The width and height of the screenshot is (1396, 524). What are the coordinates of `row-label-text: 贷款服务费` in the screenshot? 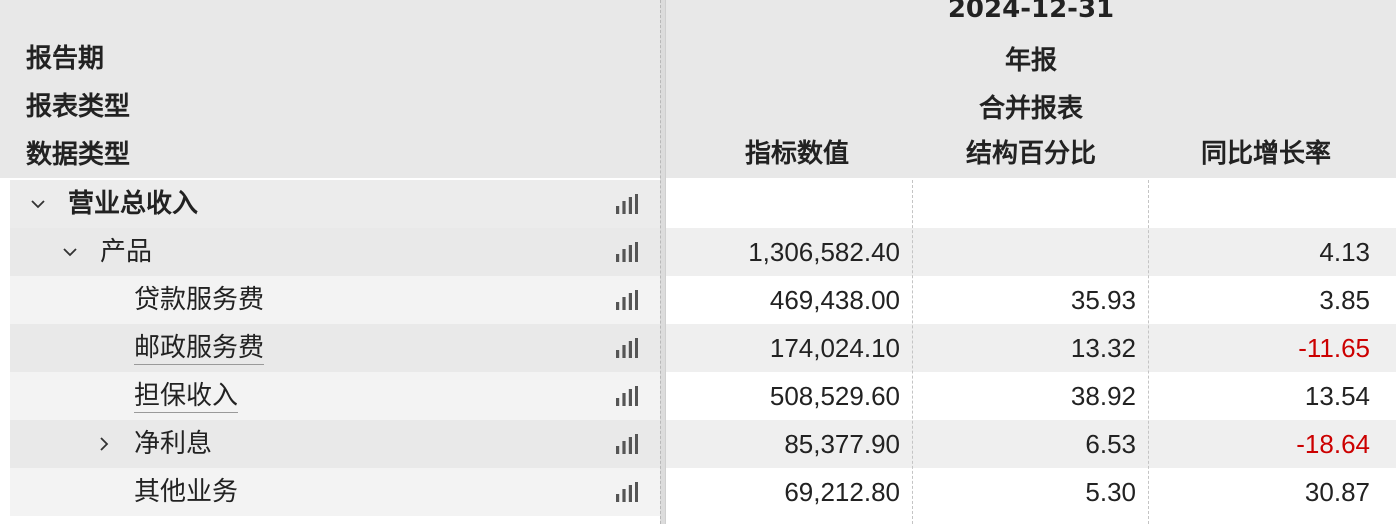 It's located at (199, 300).